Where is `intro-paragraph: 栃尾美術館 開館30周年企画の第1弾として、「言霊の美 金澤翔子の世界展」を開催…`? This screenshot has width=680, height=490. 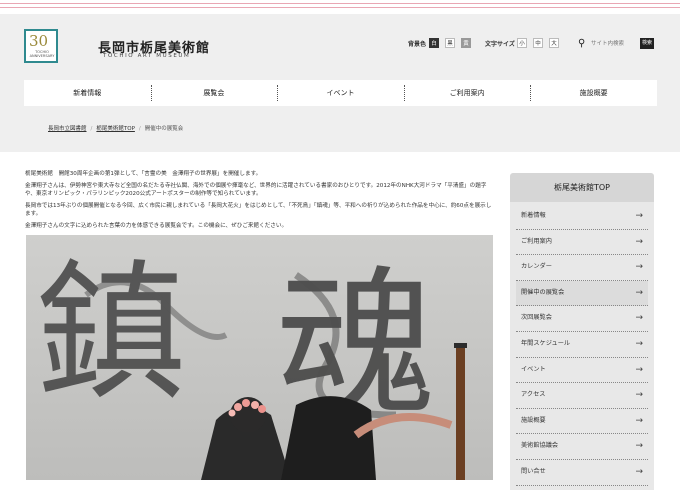
intro-paragraph: 栃尾美術館 開館30周年企画の第1弾として、「言霊の美 金澤翔子の世界展」を開催… is located at coordinates (143, 174).